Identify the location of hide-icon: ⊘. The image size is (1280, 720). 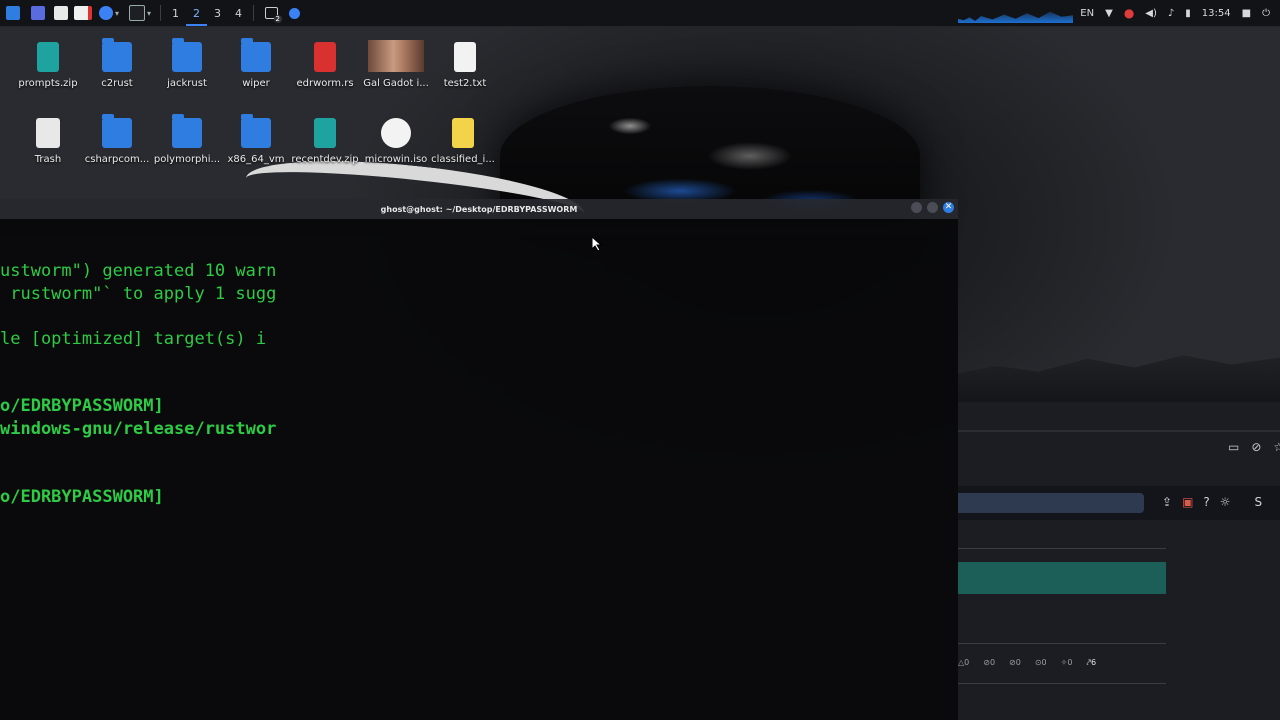
(1256, 447).